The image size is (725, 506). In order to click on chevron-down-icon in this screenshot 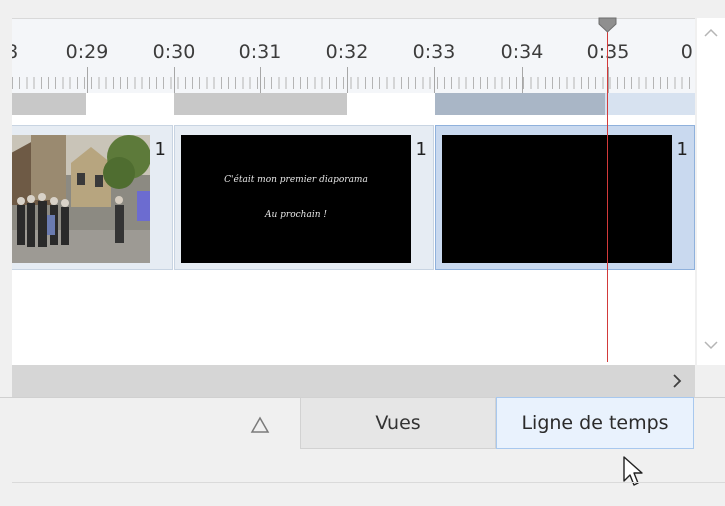, I will do `click(711, 345)`.